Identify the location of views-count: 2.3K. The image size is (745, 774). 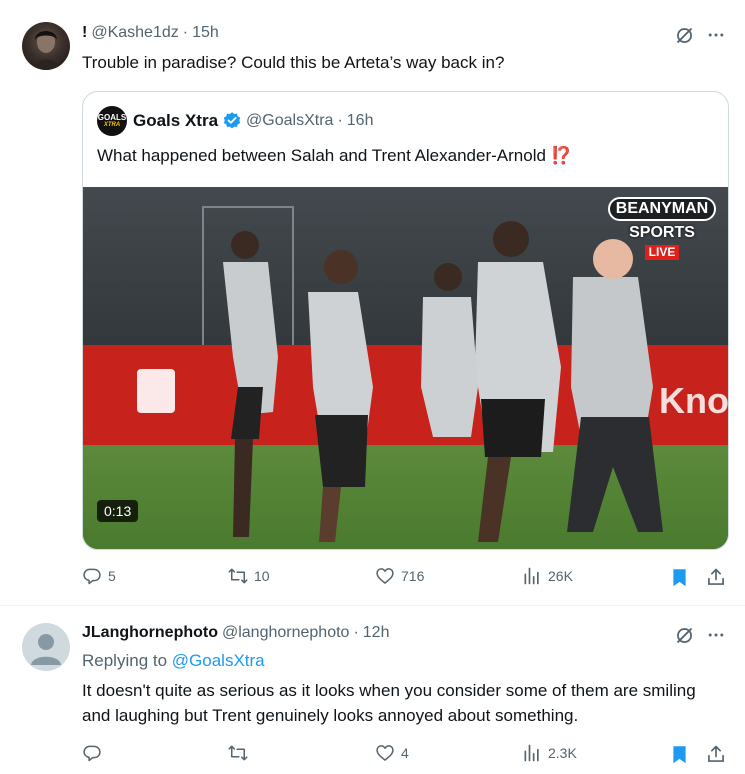
(562, 753).